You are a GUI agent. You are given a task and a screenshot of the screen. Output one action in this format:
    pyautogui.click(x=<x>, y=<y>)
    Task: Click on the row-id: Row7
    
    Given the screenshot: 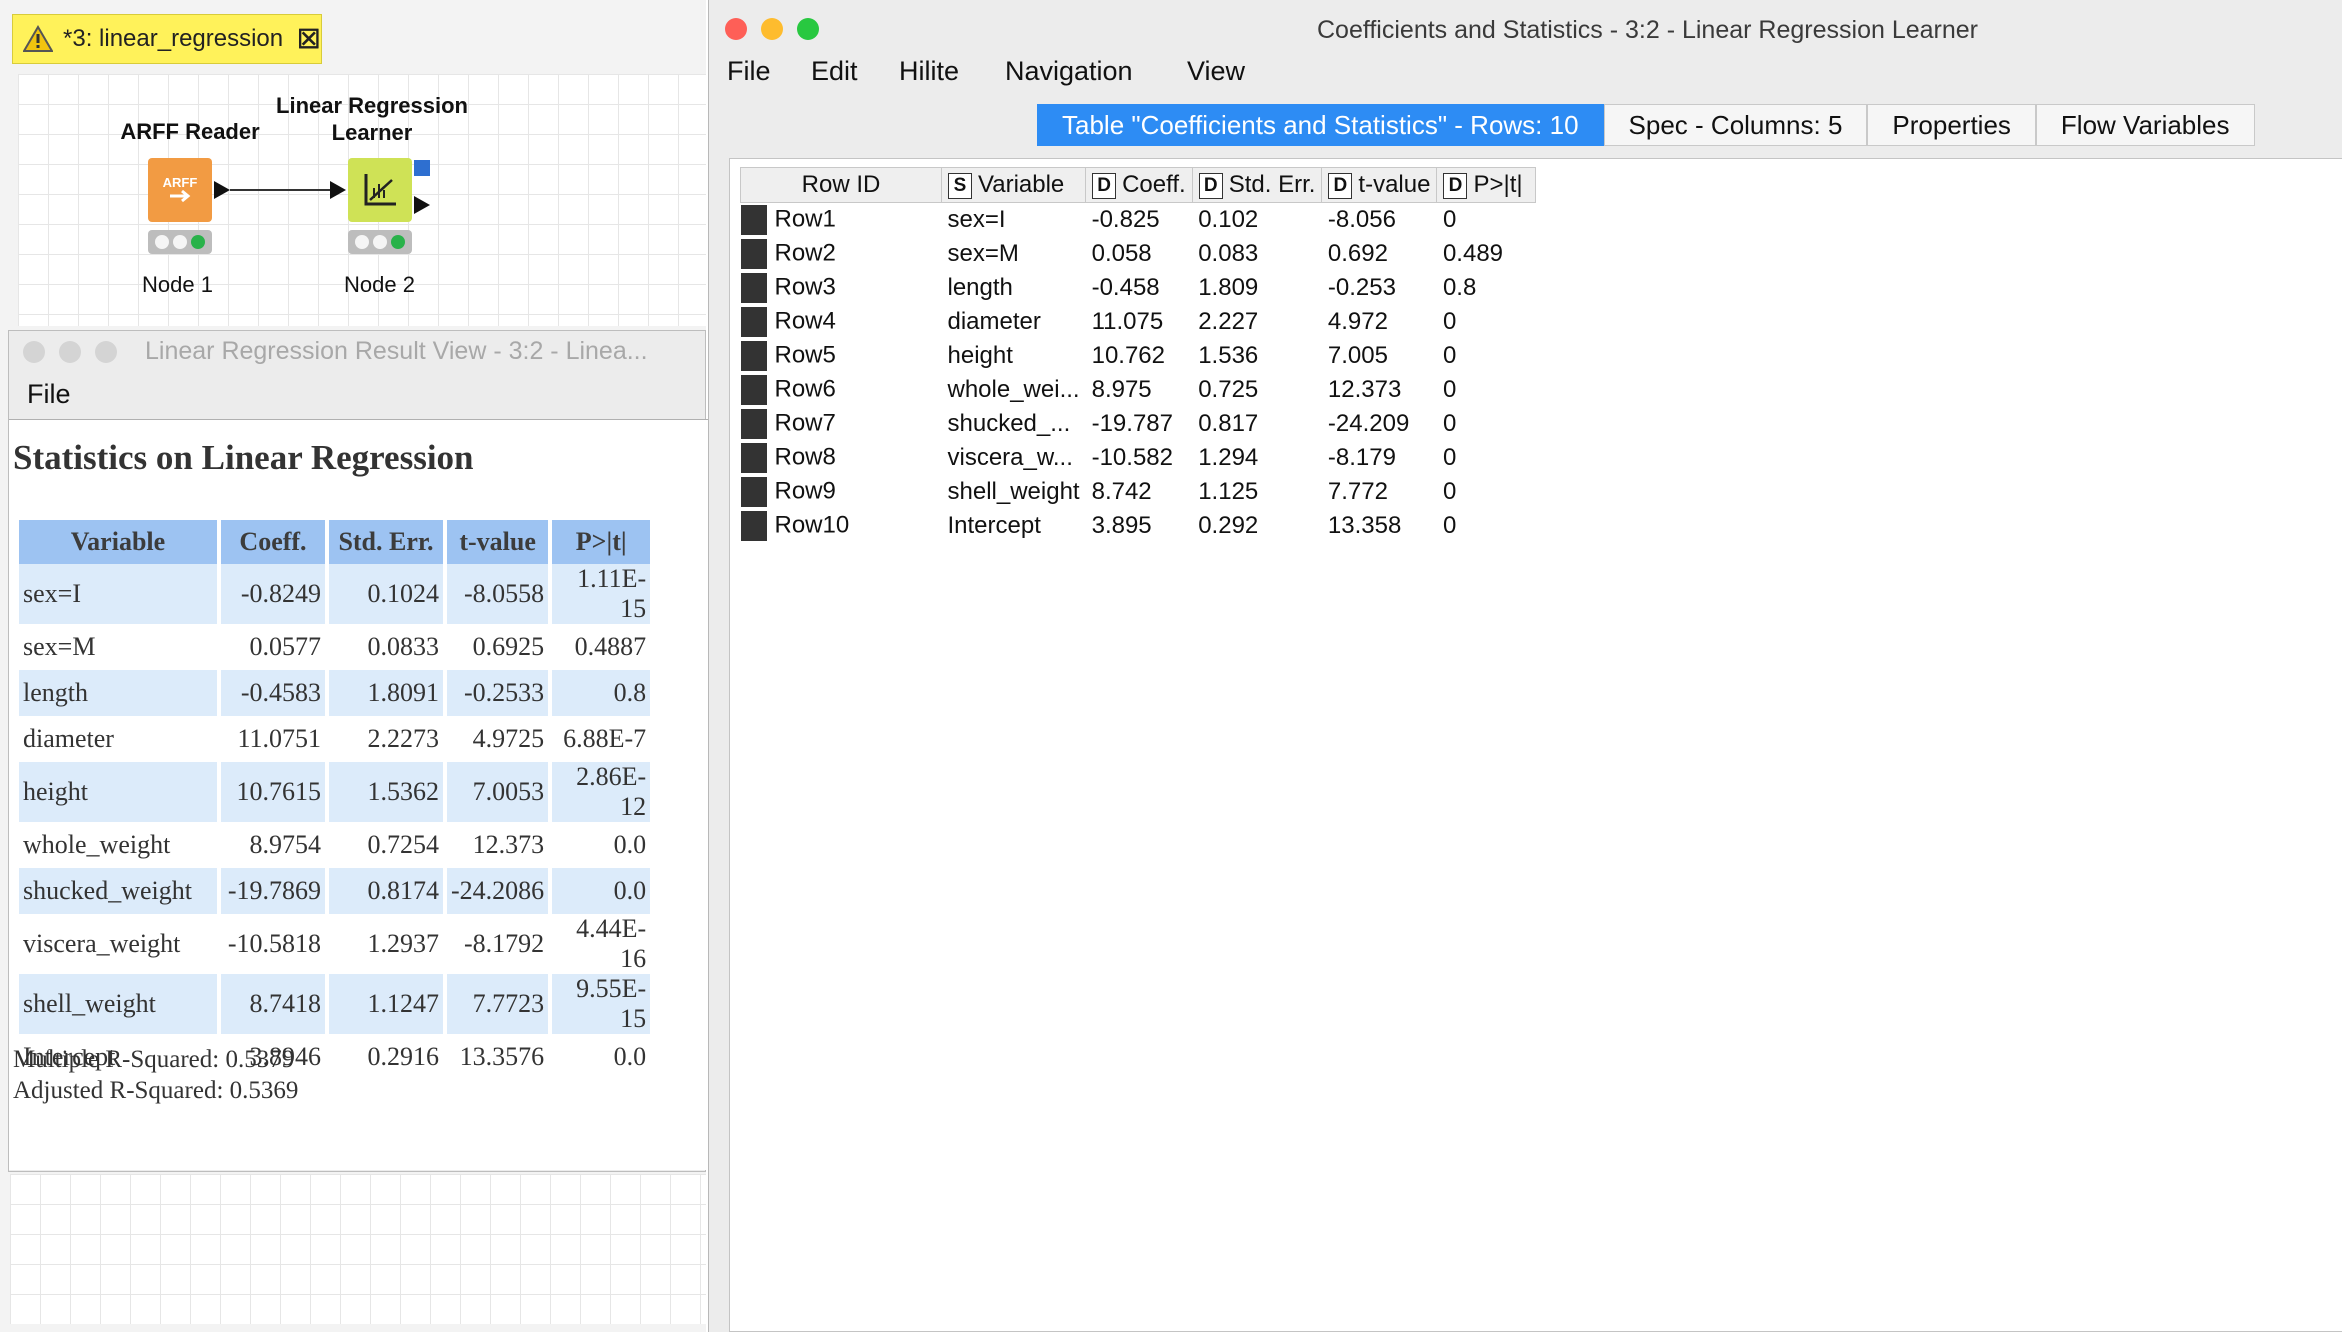 What is the action you would take?
    pyautogui.click(x=805, y=423)
    